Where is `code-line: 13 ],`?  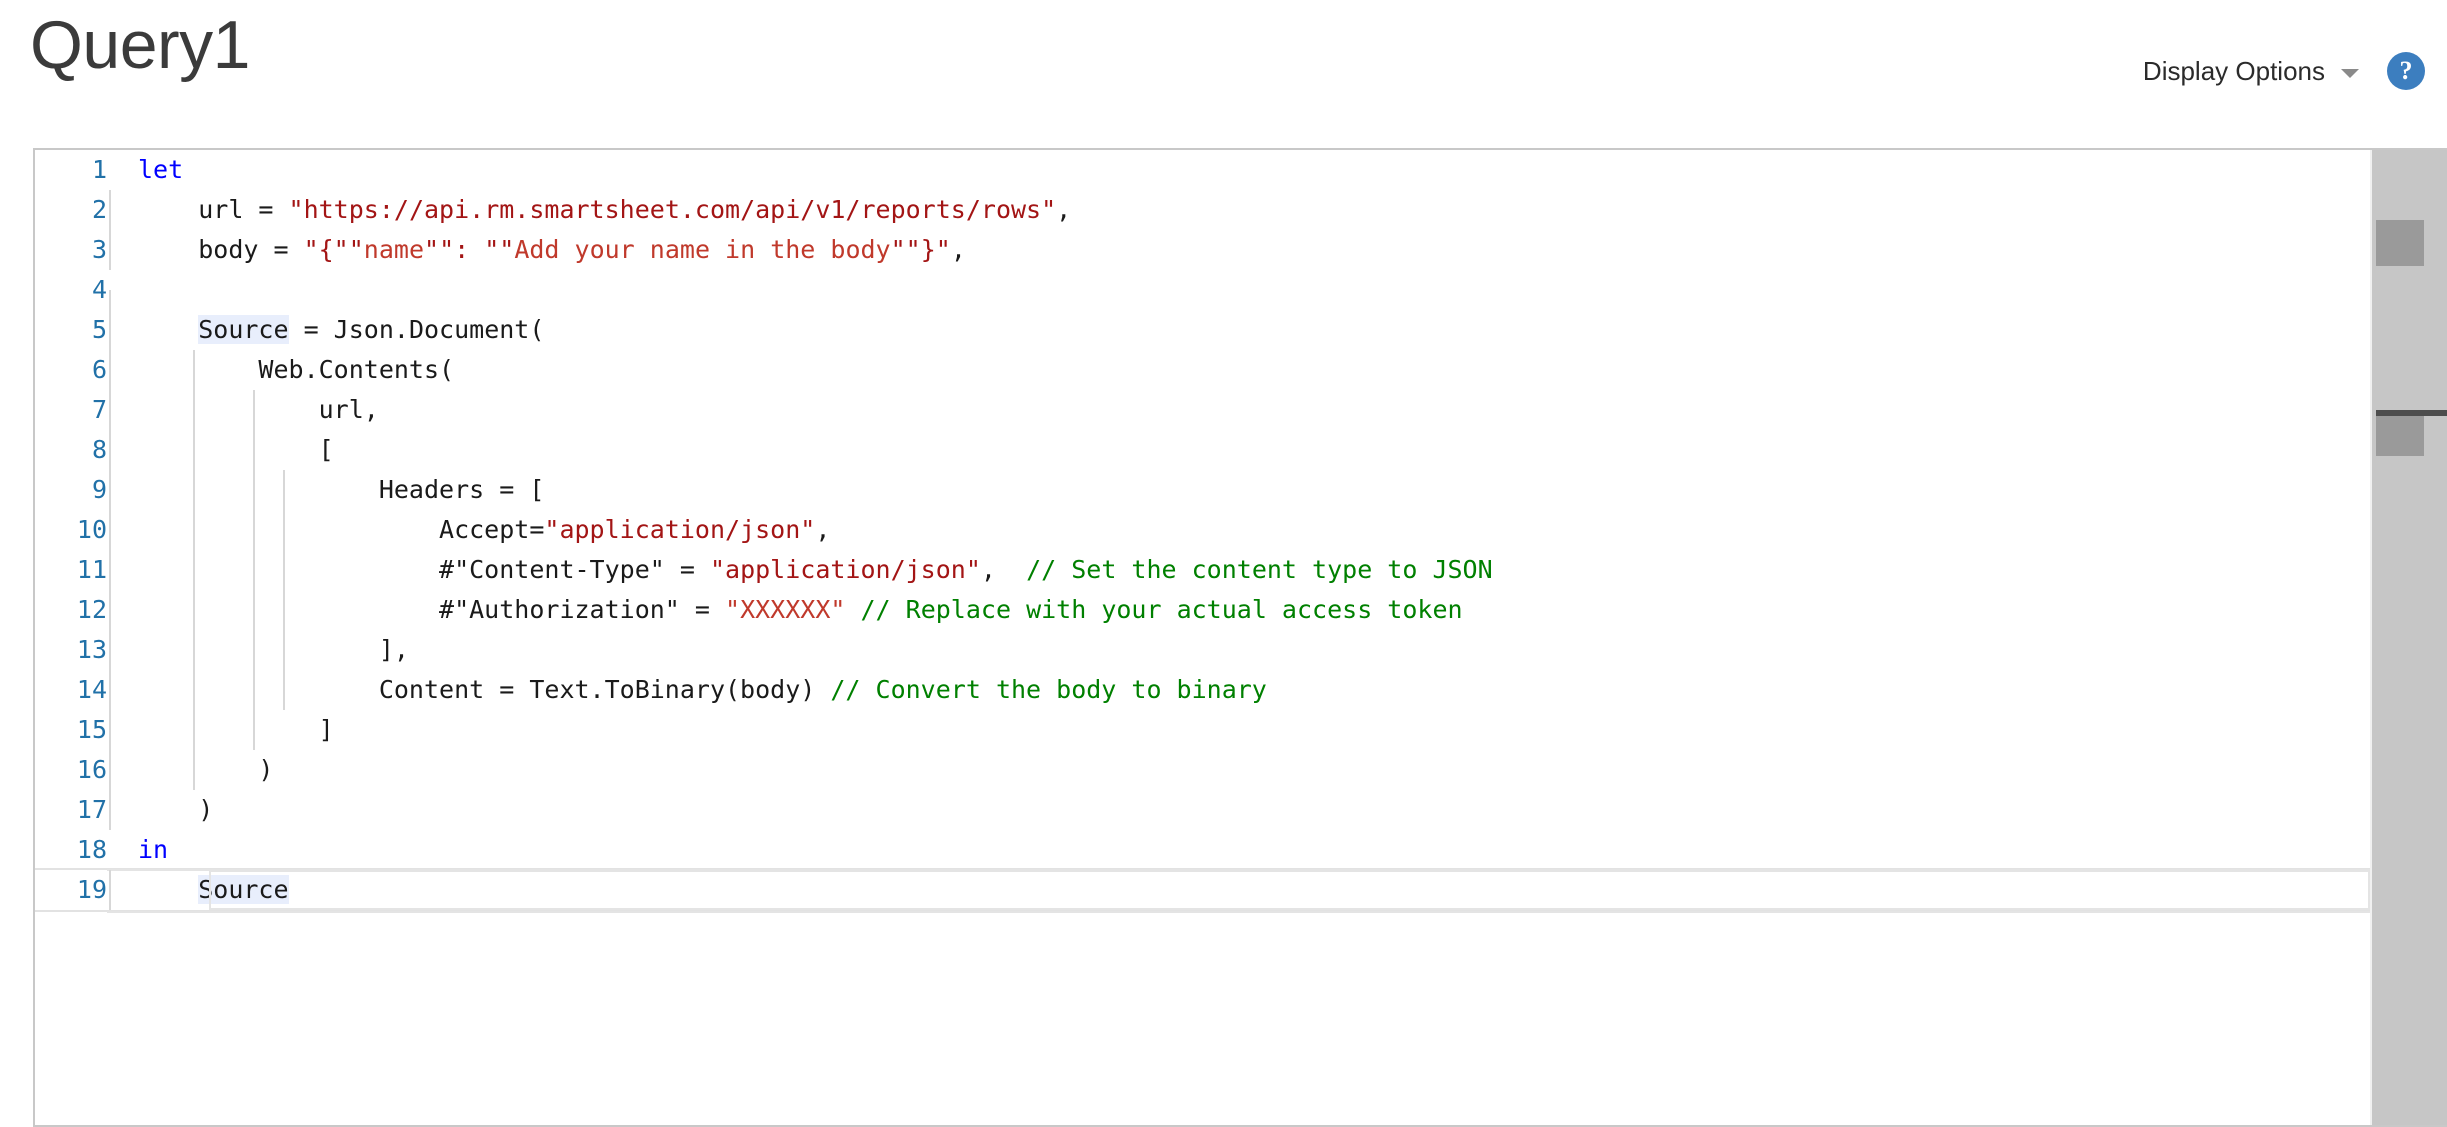
code-line: 13 ], is located at coordinates (1202, 650).